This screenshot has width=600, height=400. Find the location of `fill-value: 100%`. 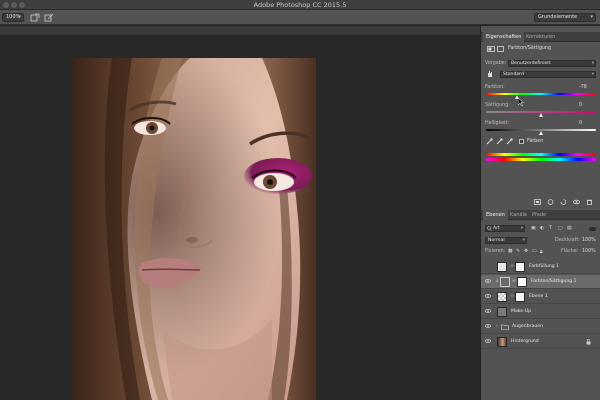

fill-value: 100% is located at coordinates (589, 251).